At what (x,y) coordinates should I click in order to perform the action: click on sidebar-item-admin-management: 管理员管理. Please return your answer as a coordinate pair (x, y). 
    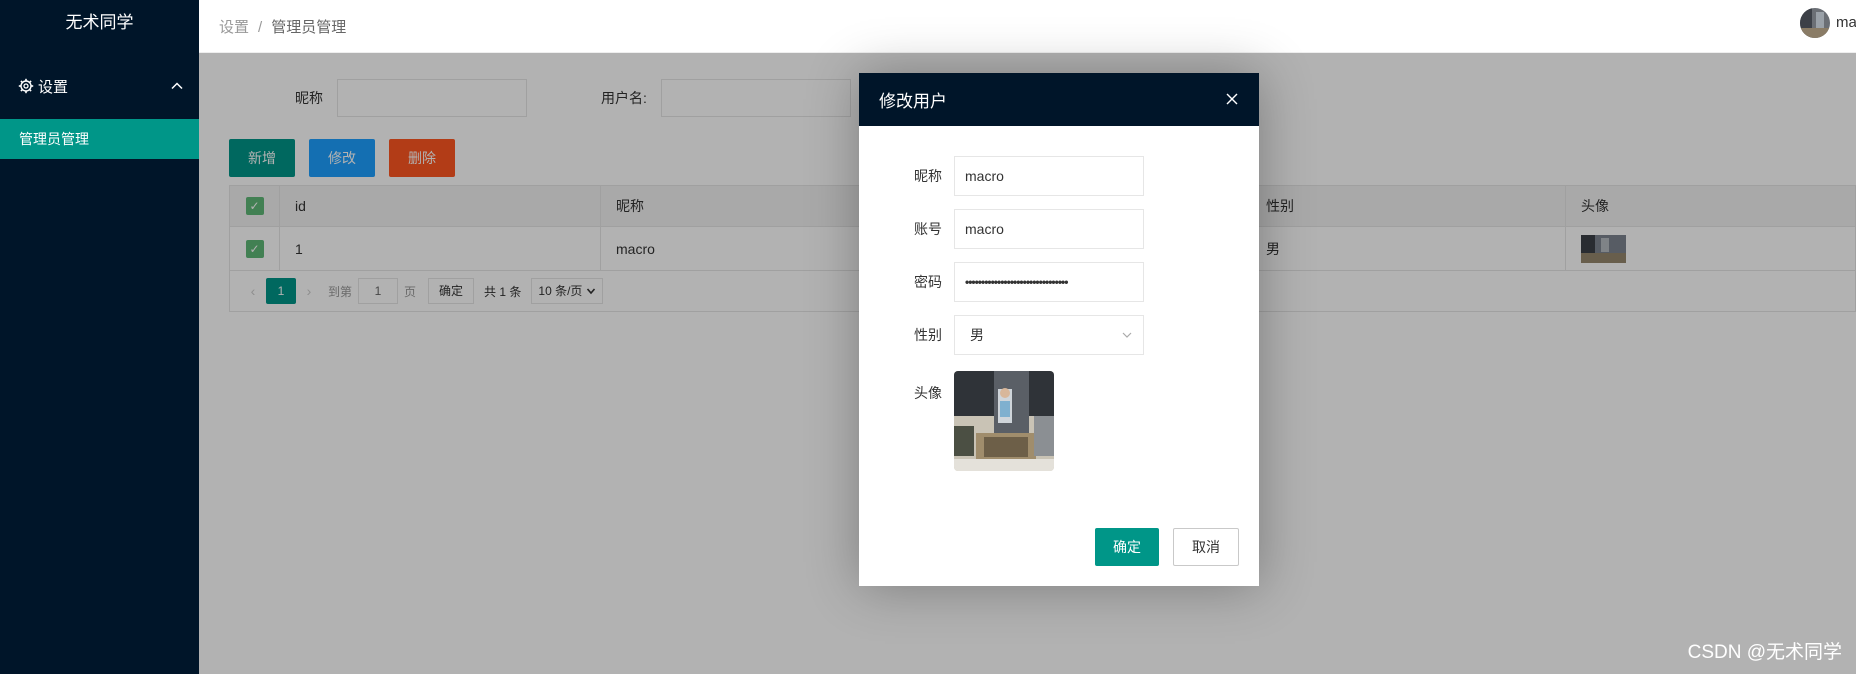
    Looking at the image, I should click on (99, 139).